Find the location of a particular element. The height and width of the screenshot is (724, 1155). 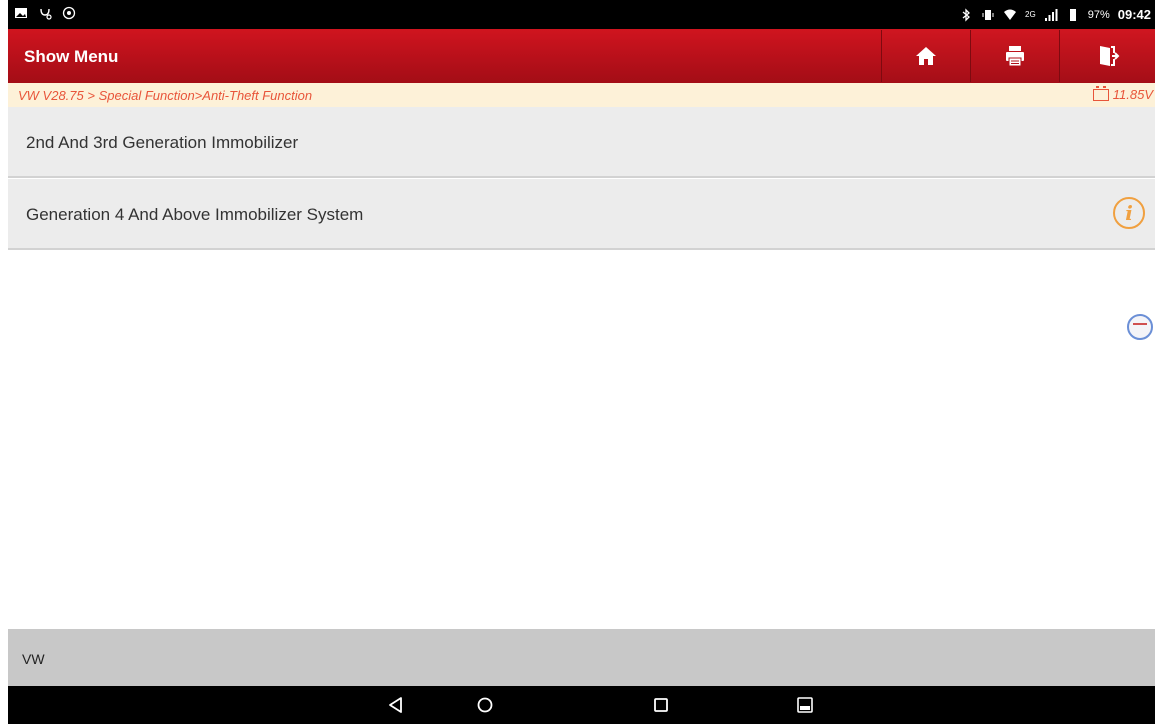

recent-apps-icon is located at coordinates (661, 705).